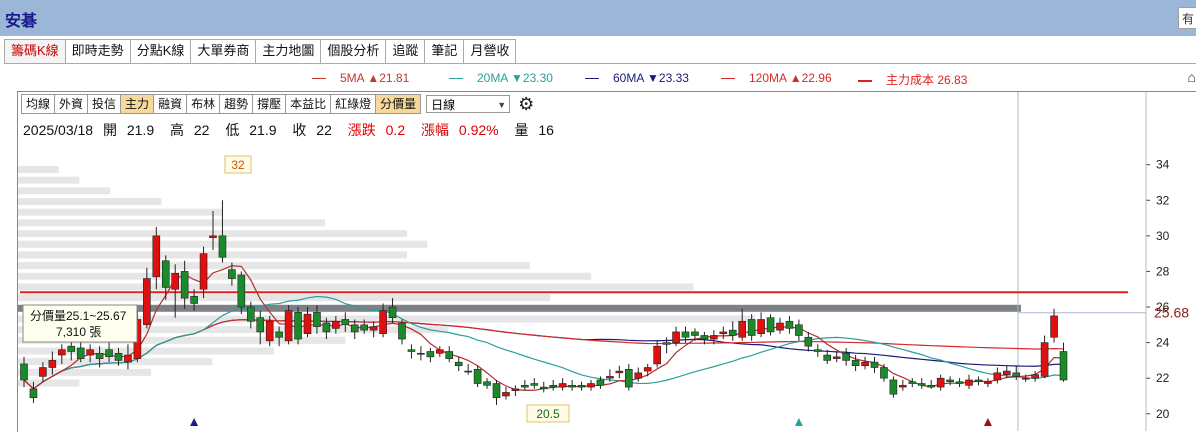 This screenshot has width=1196, height=432. What do you see at coordinates (58, 130) in the screenshot?
I see `info-date: 2025/03/18` at bounding box center [58, 130].